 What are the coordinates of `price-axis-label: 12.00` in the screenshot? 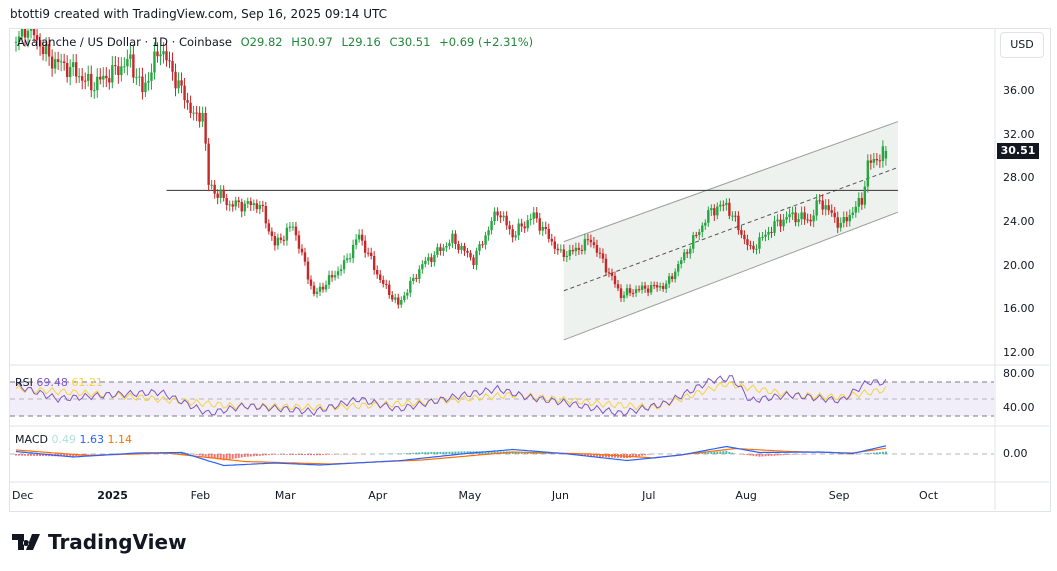 It's located at (1019, 352).